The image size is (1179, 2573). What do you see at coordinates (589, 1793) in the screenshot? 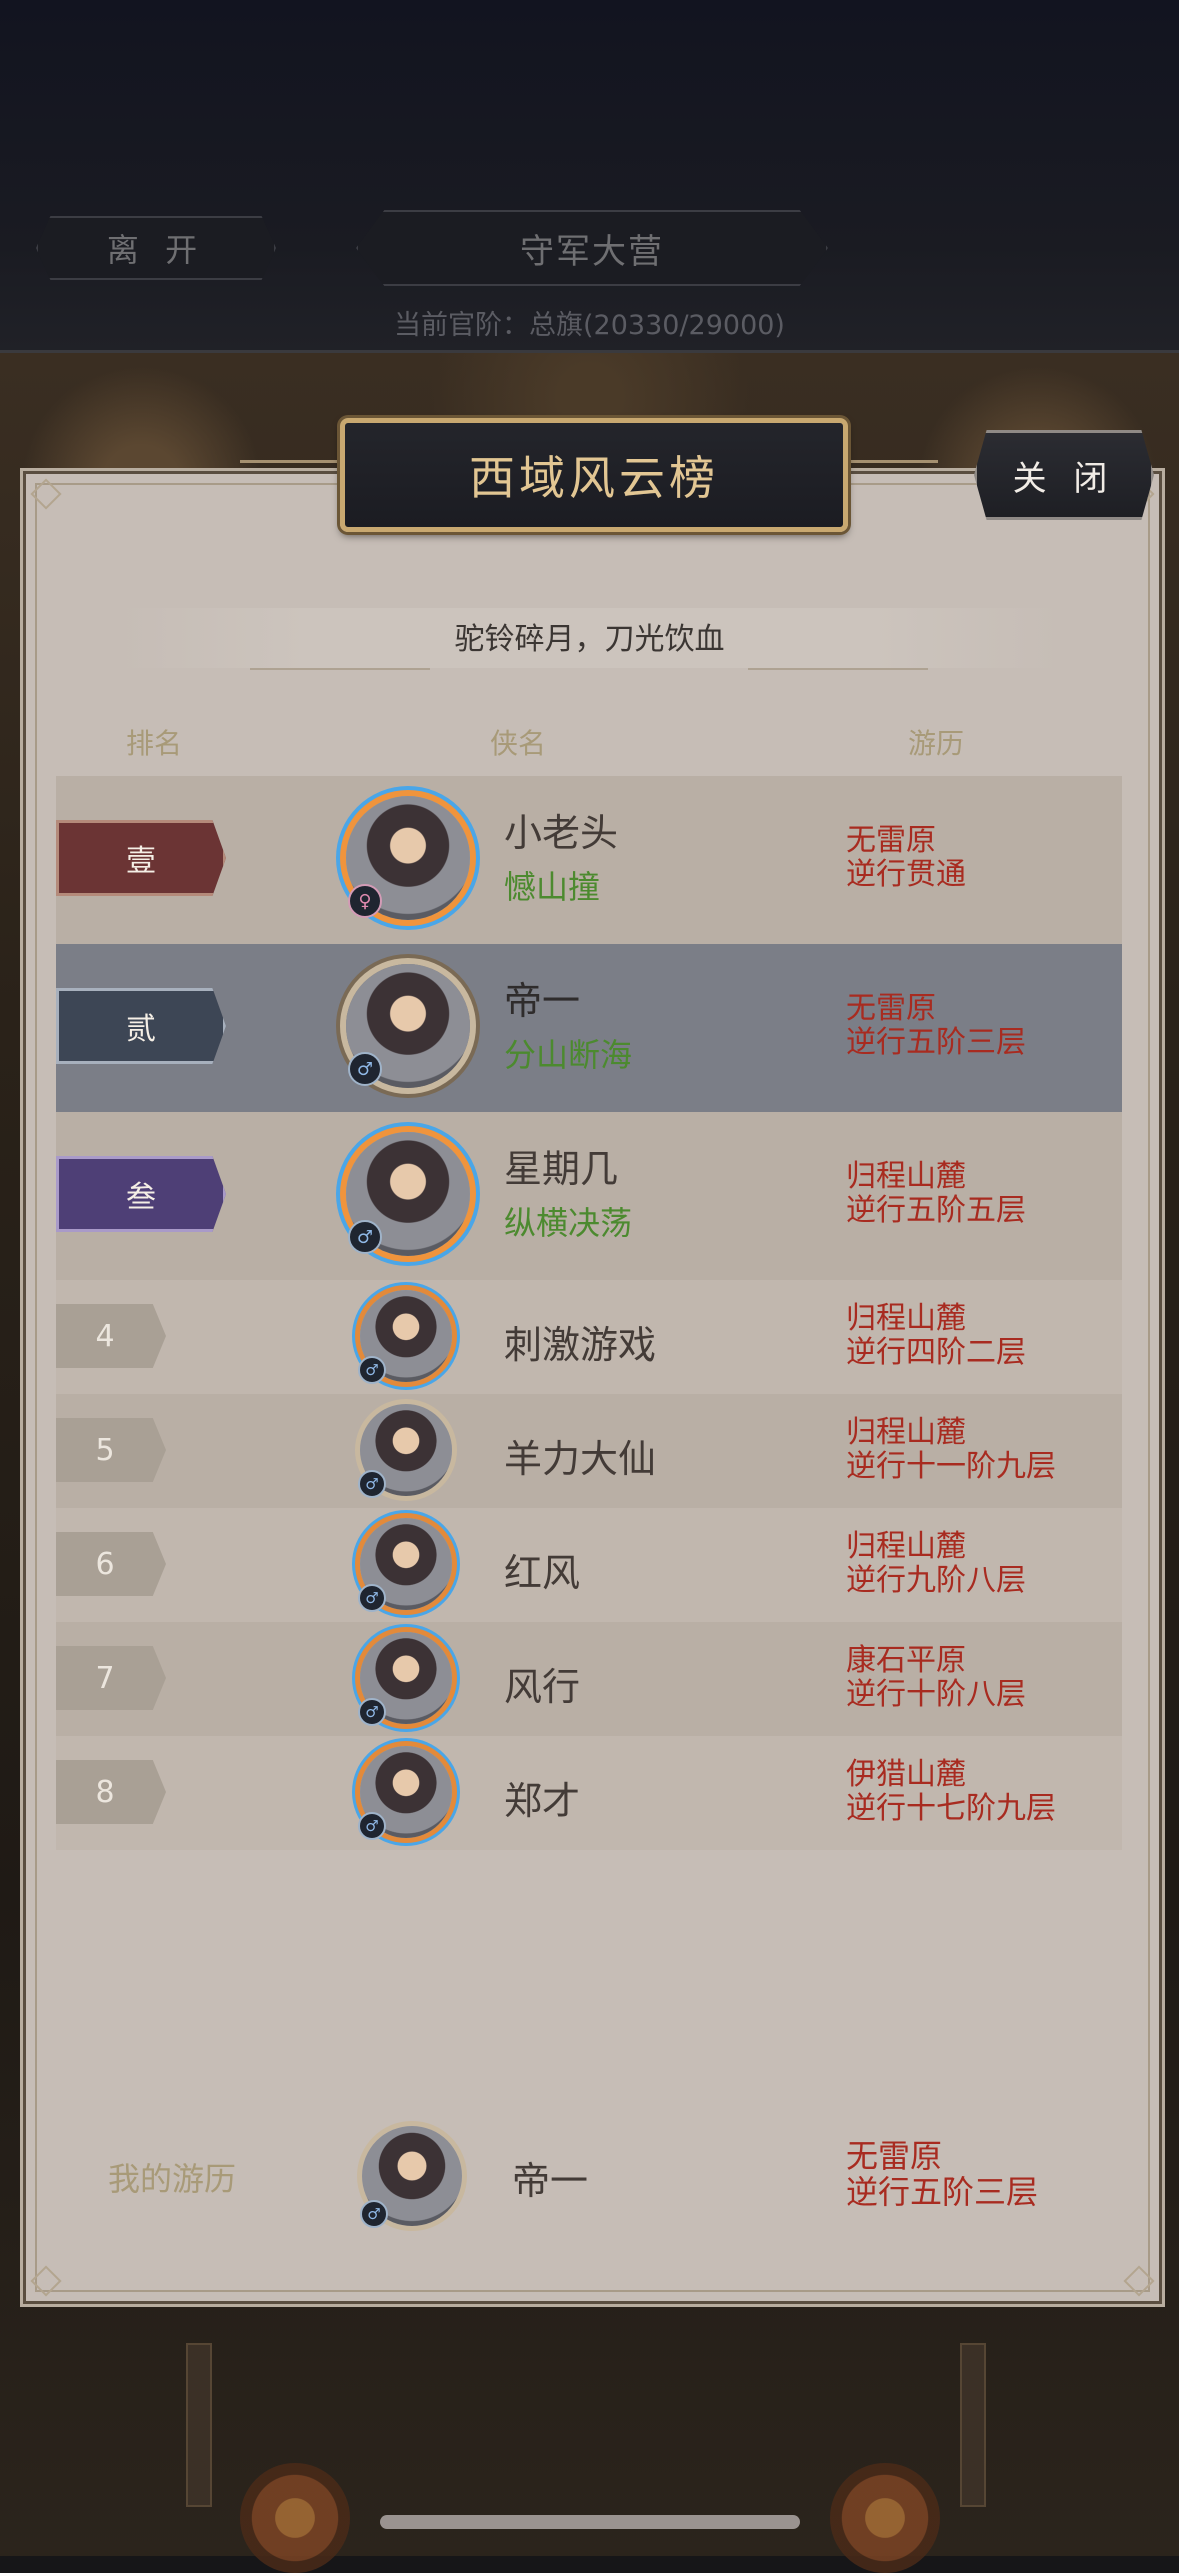
I see `table-row: 8 ♂ 郑才 伊猎山麓 逆行十七阶九层` at bounding box center [589, 1793].